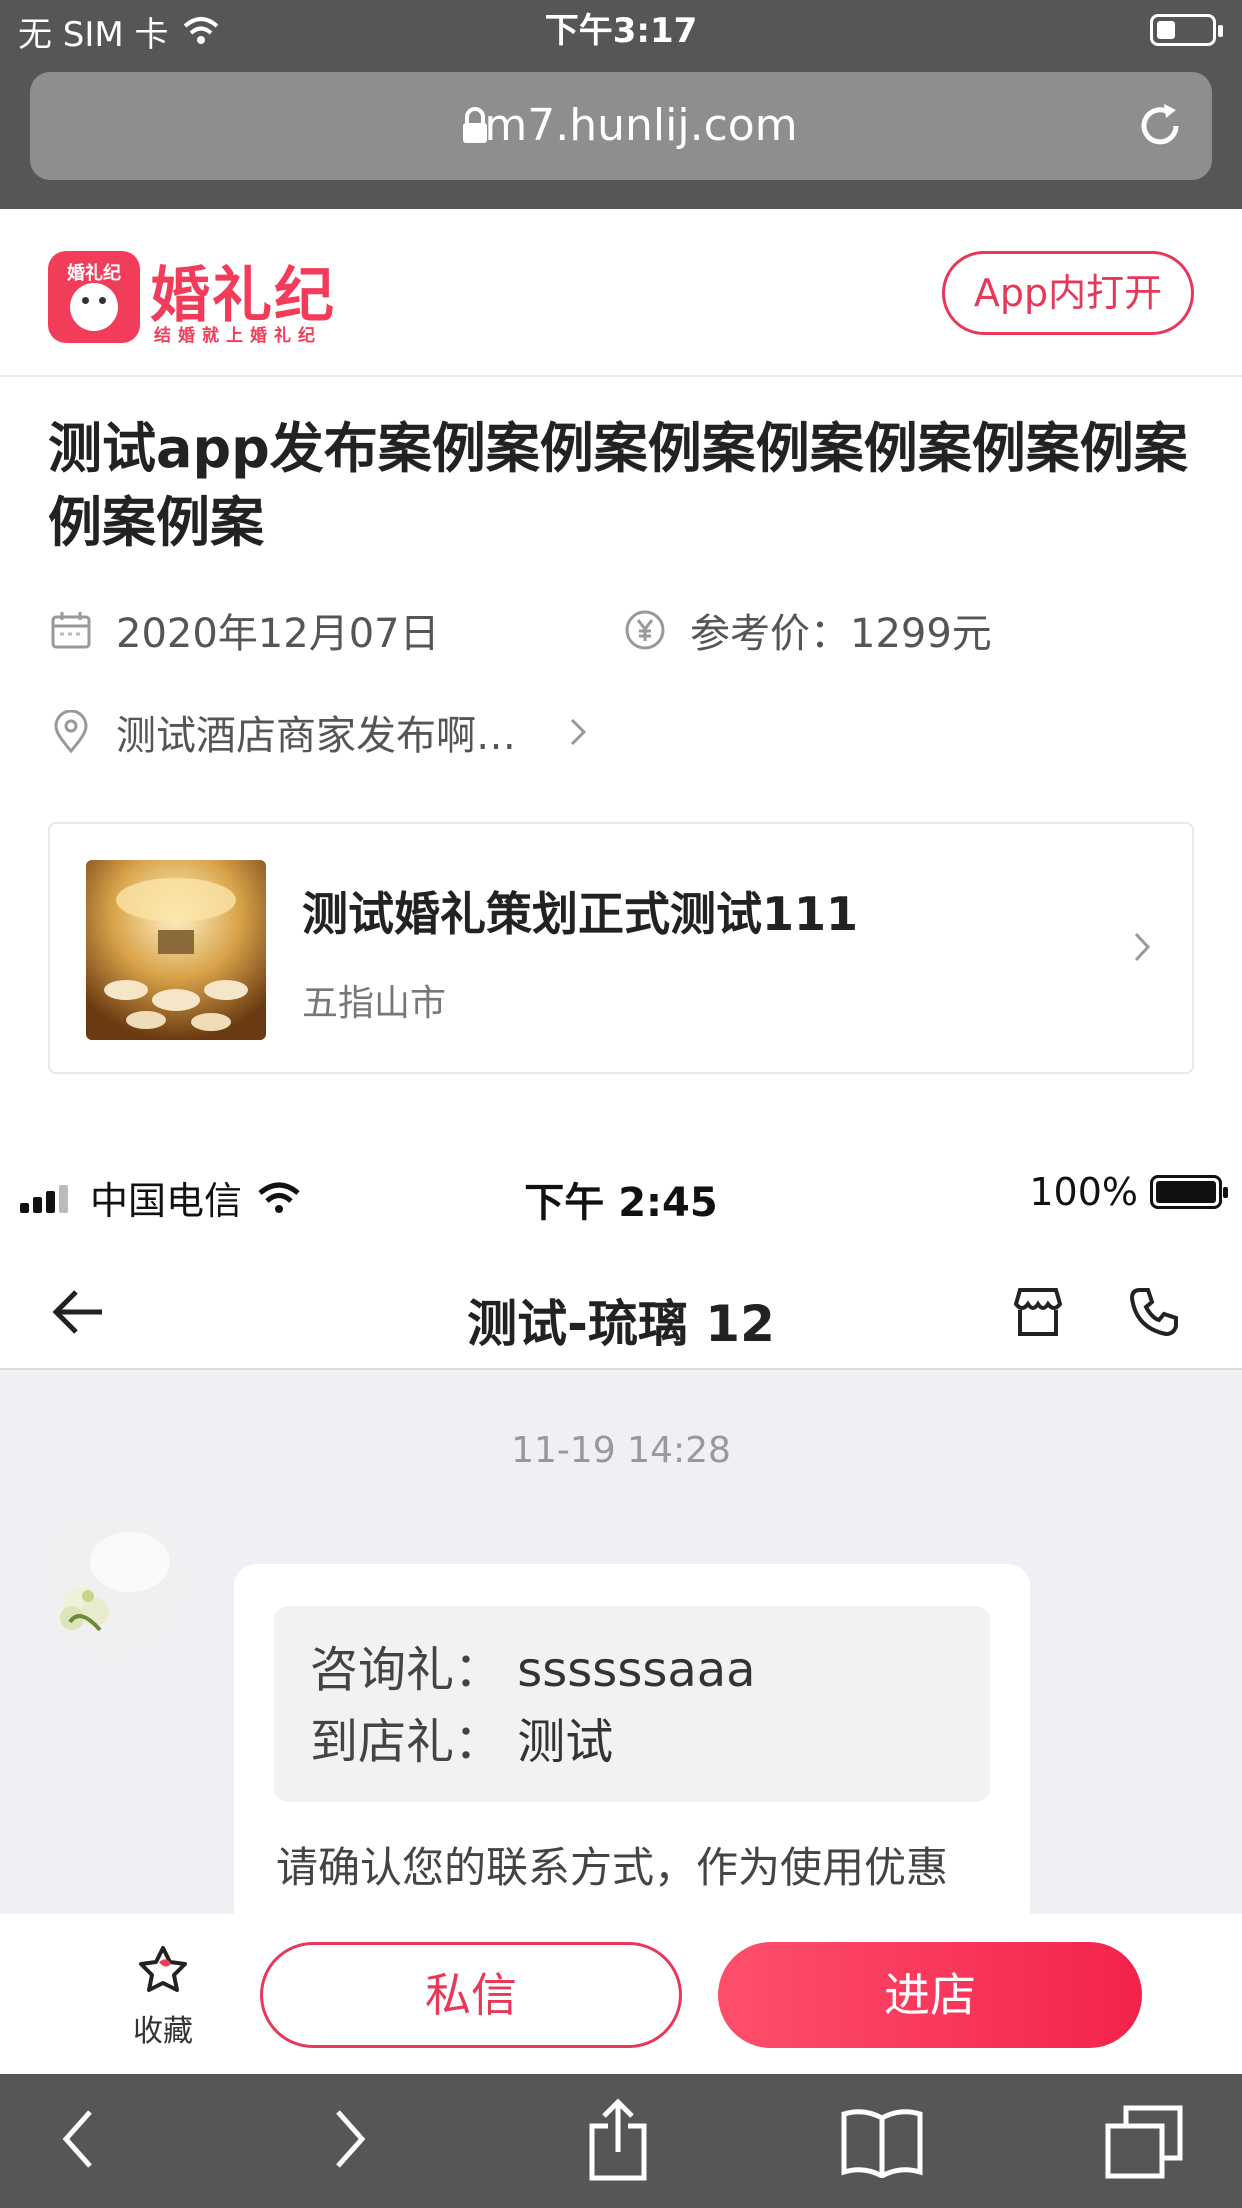 The height and width of the screenshot is (2208, 1242). What do you see at coordinates (78, 2139) in the screenshot?
I see `back-icon` at bounding box center [78, 2139].